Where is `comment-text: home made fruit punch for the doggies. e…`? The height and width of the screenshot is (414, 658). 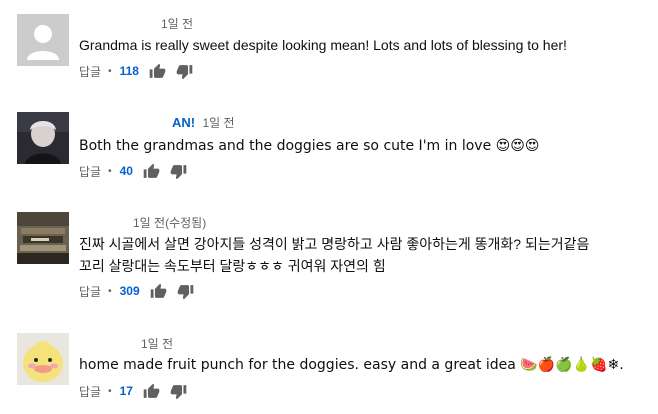
comment-text: home made fruit punch for the doggies. e… is located at coordinates (351, 364).